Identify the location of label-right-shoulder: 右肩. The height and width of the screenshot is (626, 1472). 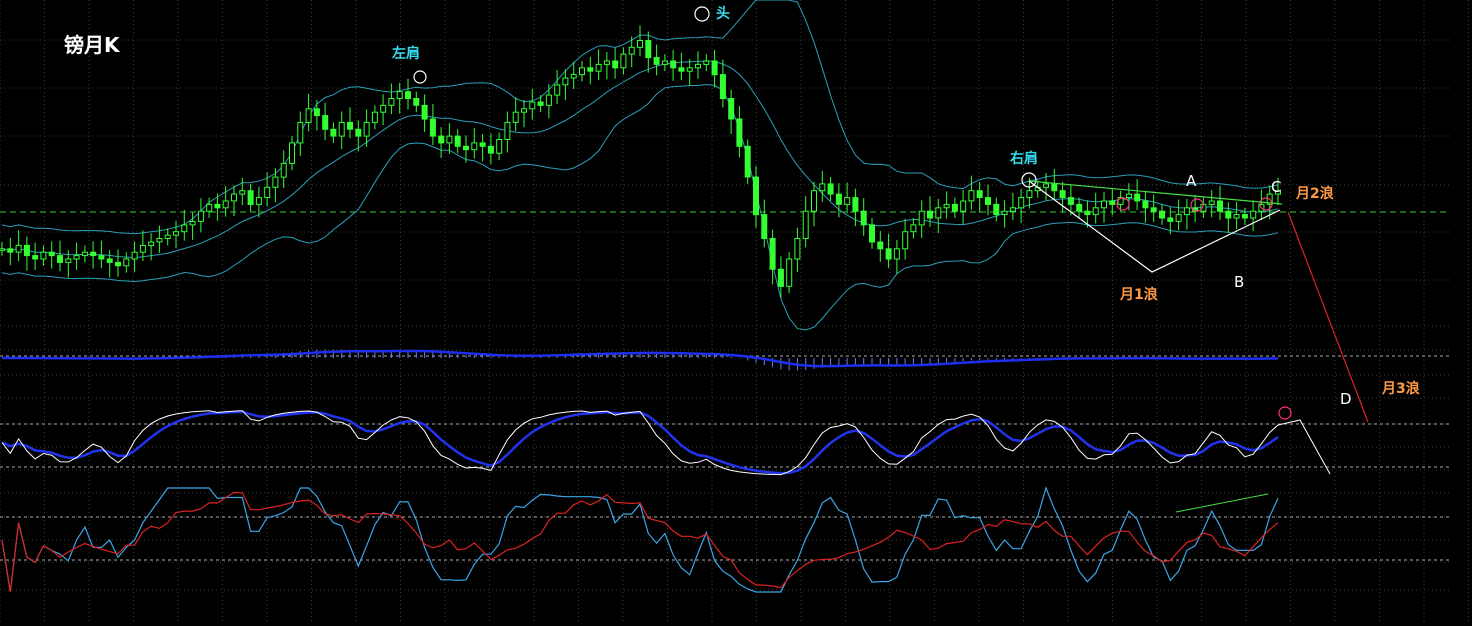
(1023, 158).